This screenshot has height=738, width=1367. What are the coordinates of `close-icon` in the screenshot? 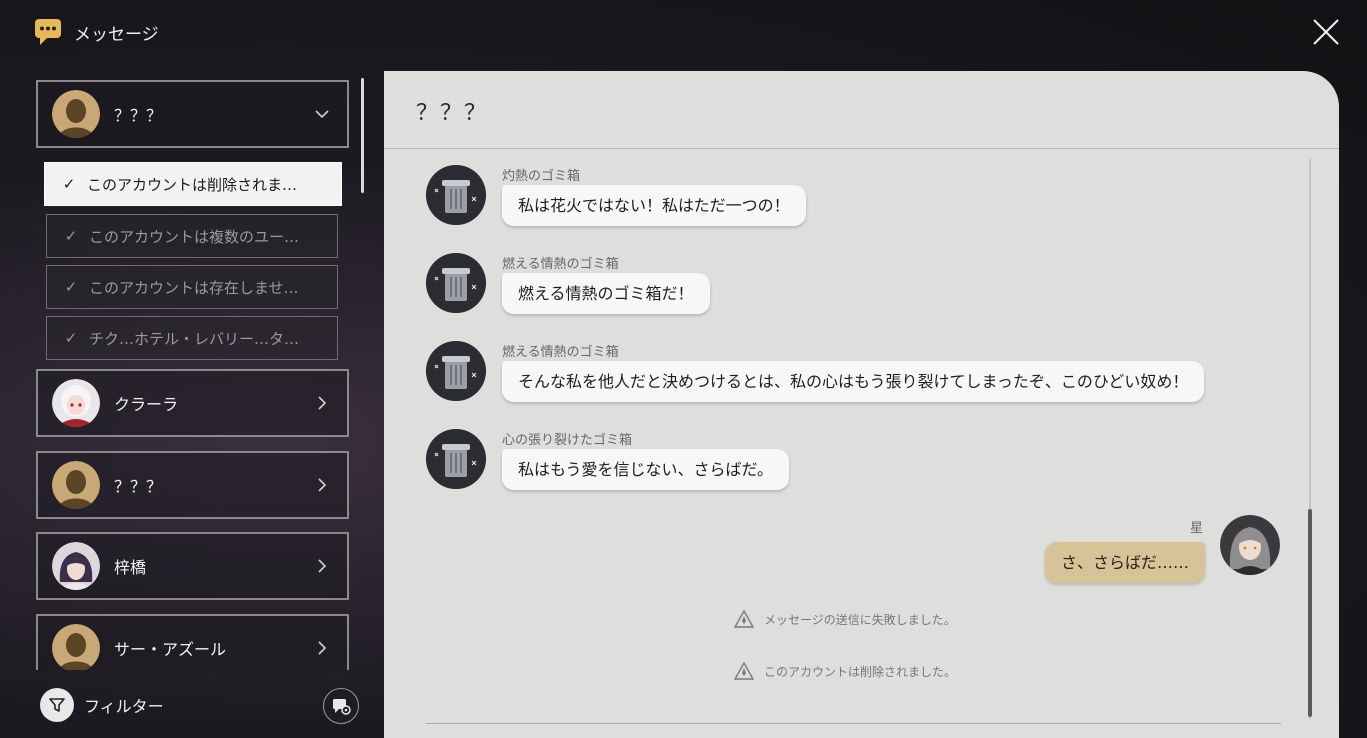 It's located at (1326, 32).